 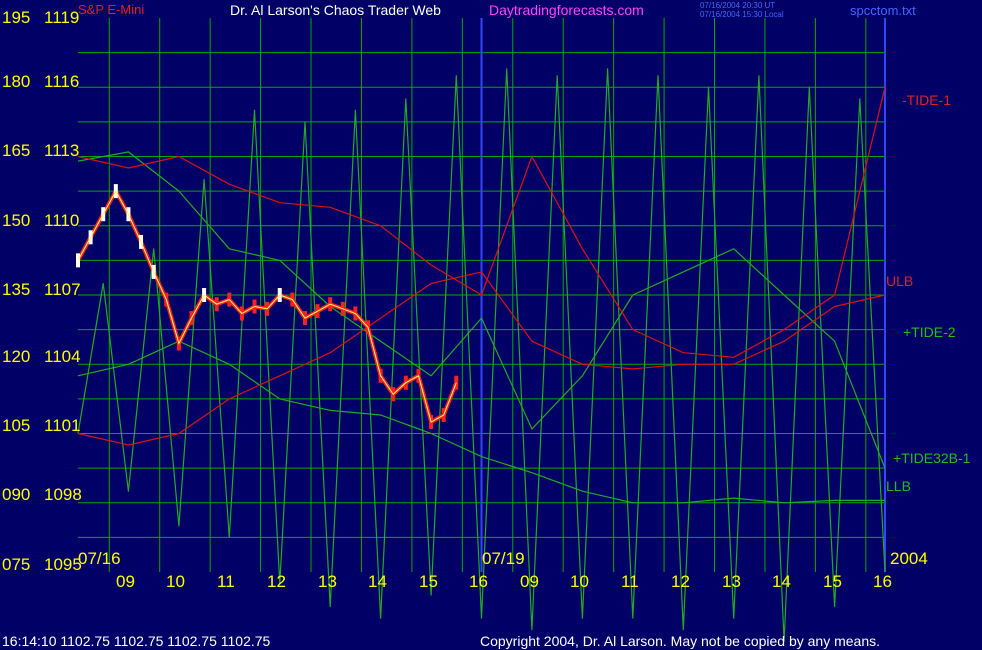 I want to click on series-label-tide1: -TIDE-1, so click(x=926, y=100).